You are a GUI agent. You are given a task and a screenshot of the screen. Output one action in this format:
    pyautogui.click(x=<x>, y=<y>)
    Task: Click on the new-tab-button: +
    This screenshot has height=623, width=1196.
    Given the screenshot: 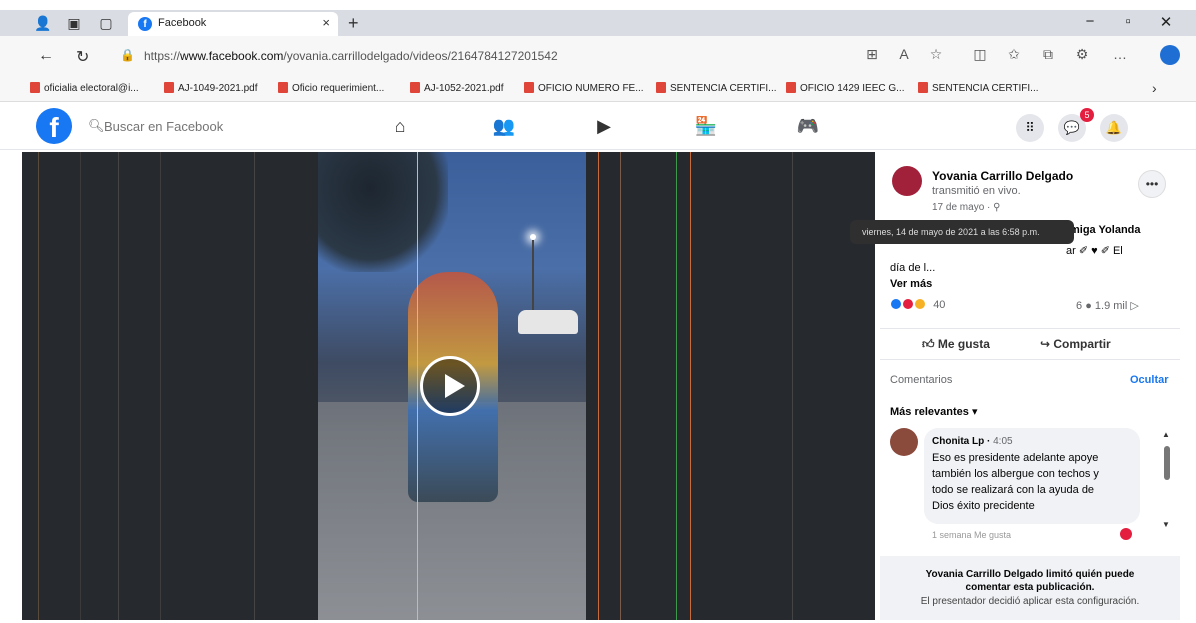 What is the action you would take?
    pyautogui.click(x=353, y=23)
    